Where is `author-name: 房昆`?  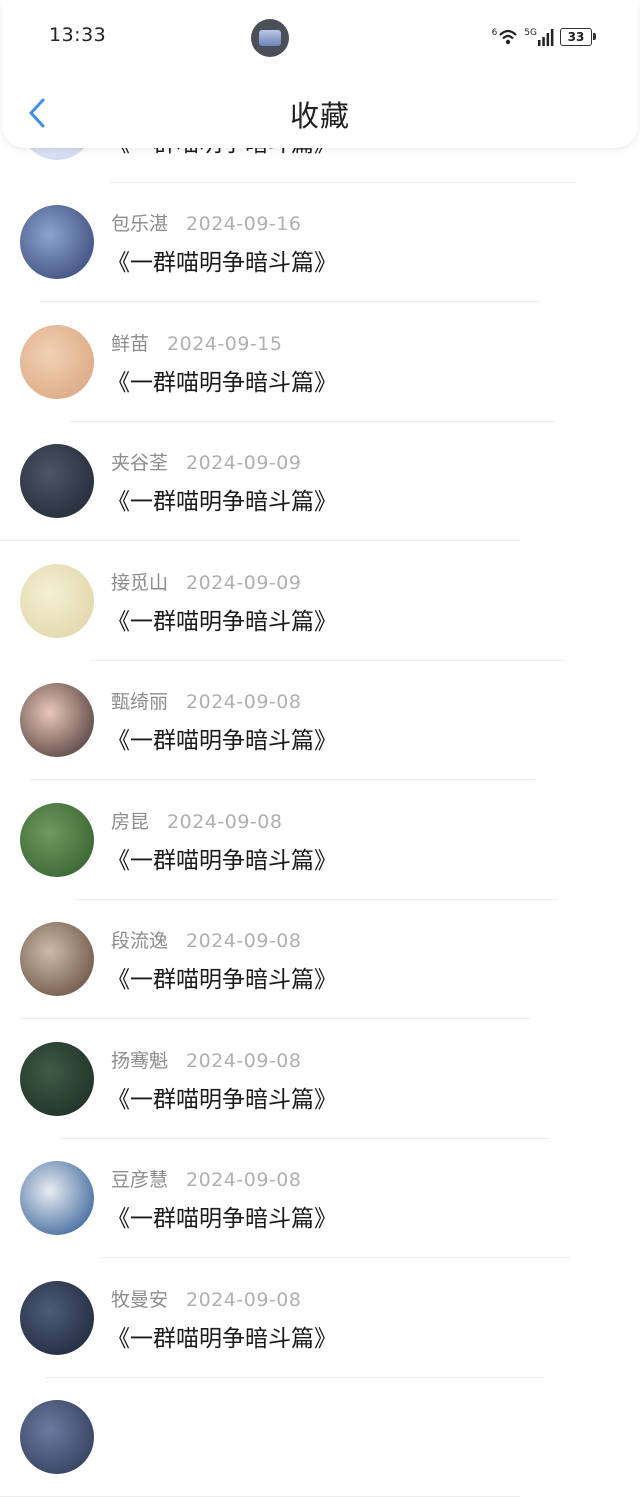
author-name: 房昆 is located at coordinates (130, 822).